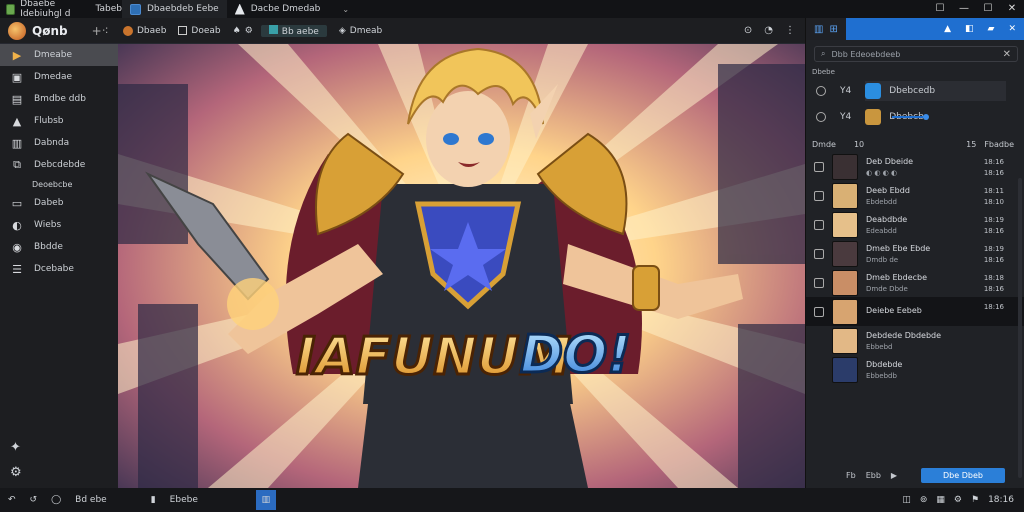  What do you see at coordinates (969, 29) in the screenshot?
I see `layout-icon: ◧` at bounding box center [969, 29].